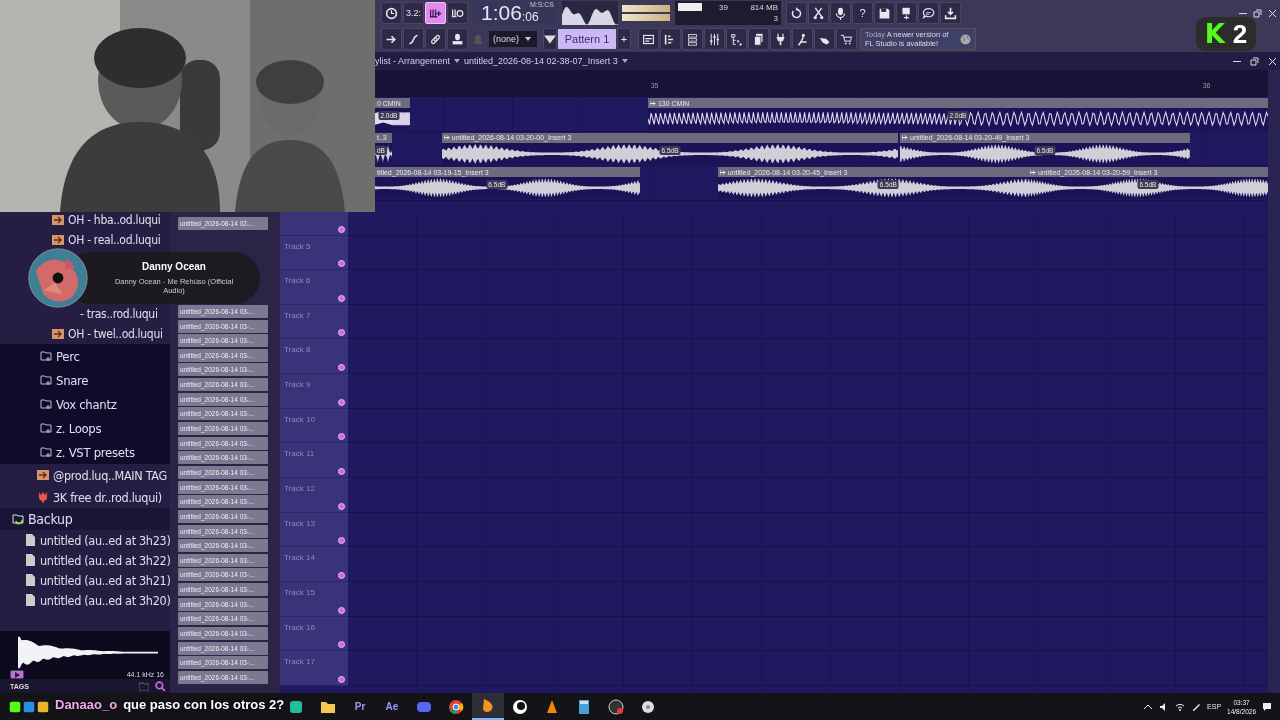 Image resolution: width=1280 pixels, height=720 pixels. Describe the element at coordinates (204, 704) in the screenshot. I see `chat-message: que paso con los otros 2?` at that location.